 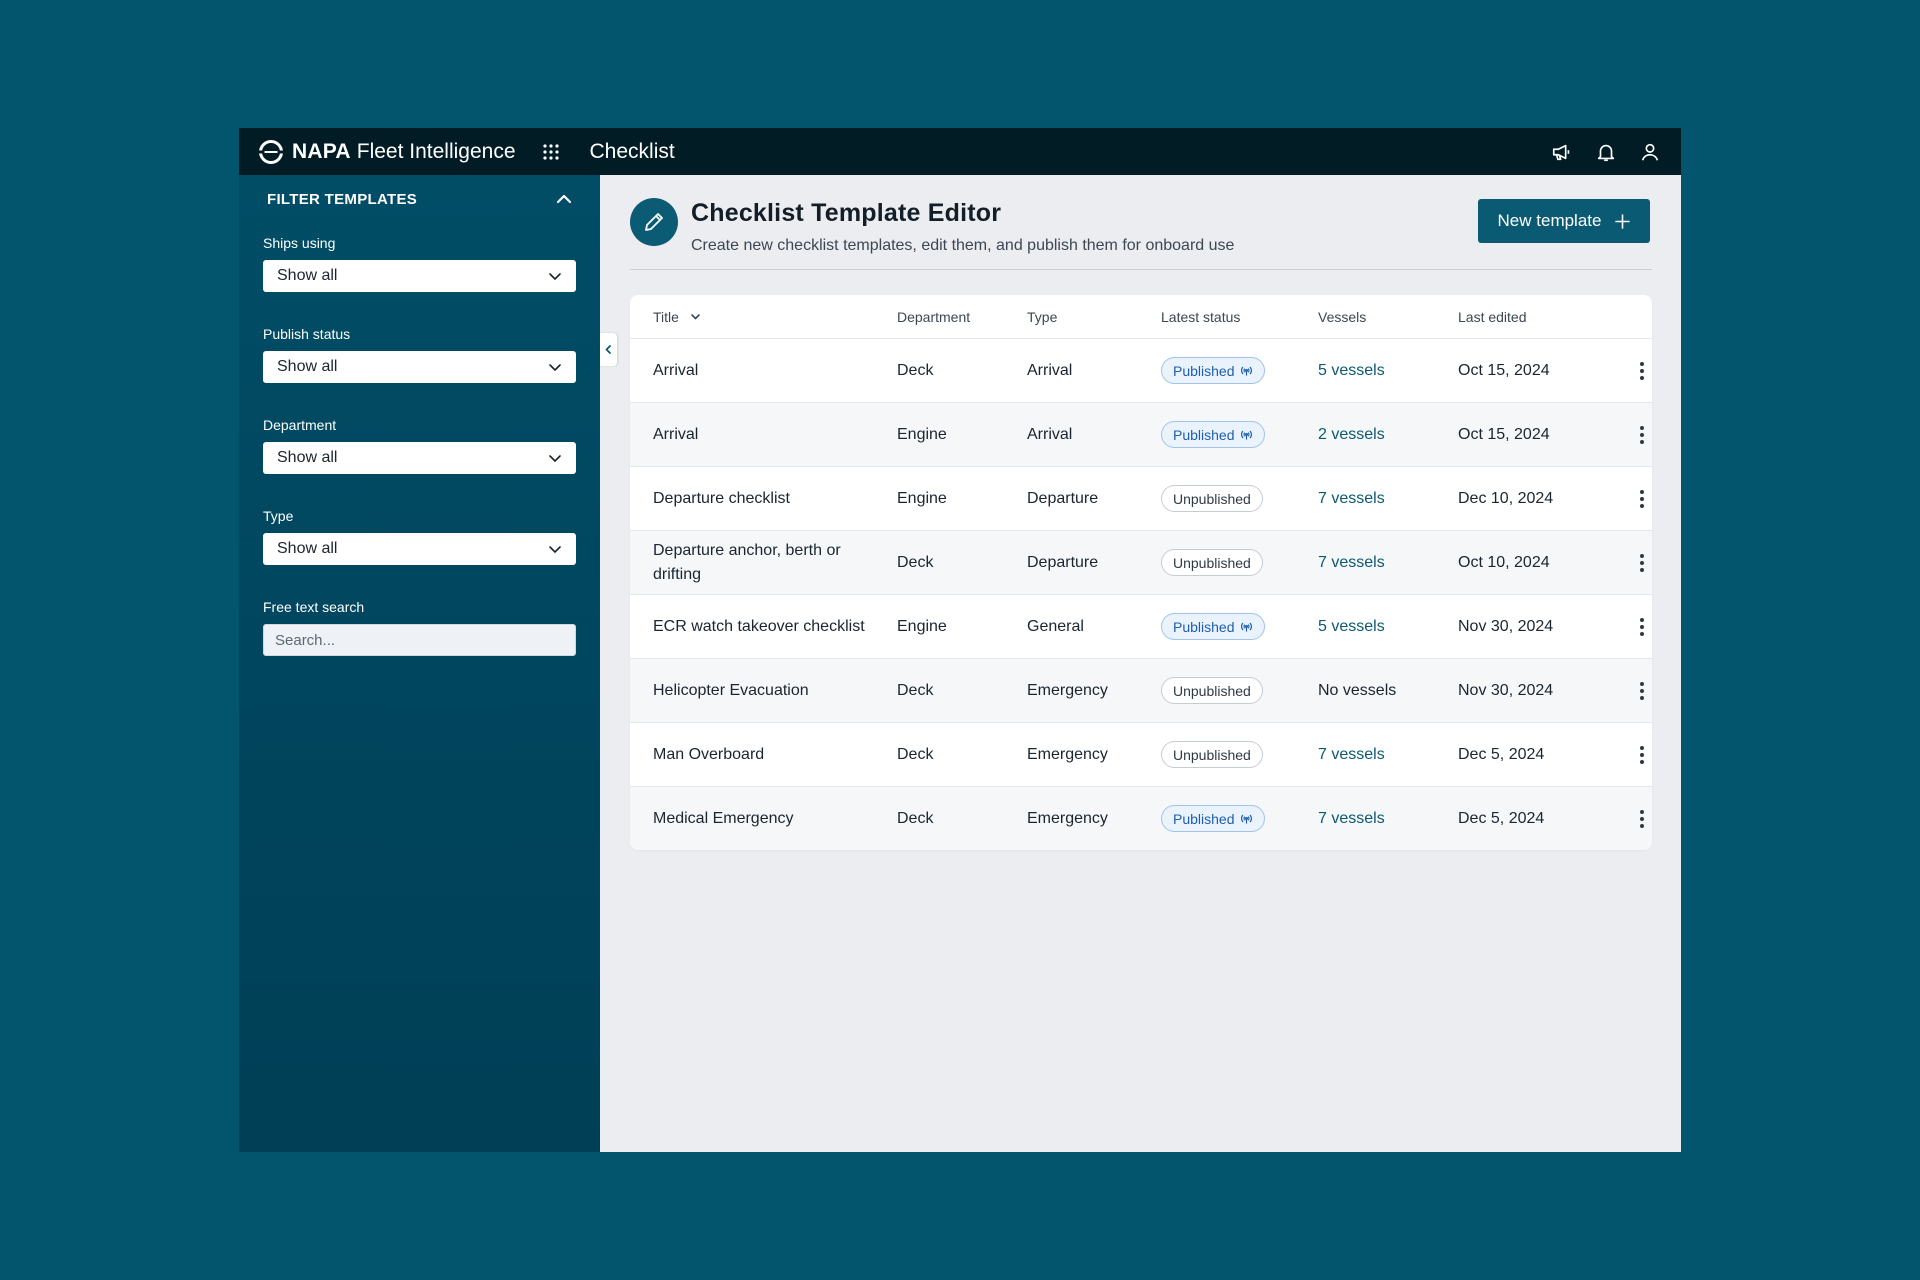 I want to click on column-header: Vessels, so click(x=1388, y=317).